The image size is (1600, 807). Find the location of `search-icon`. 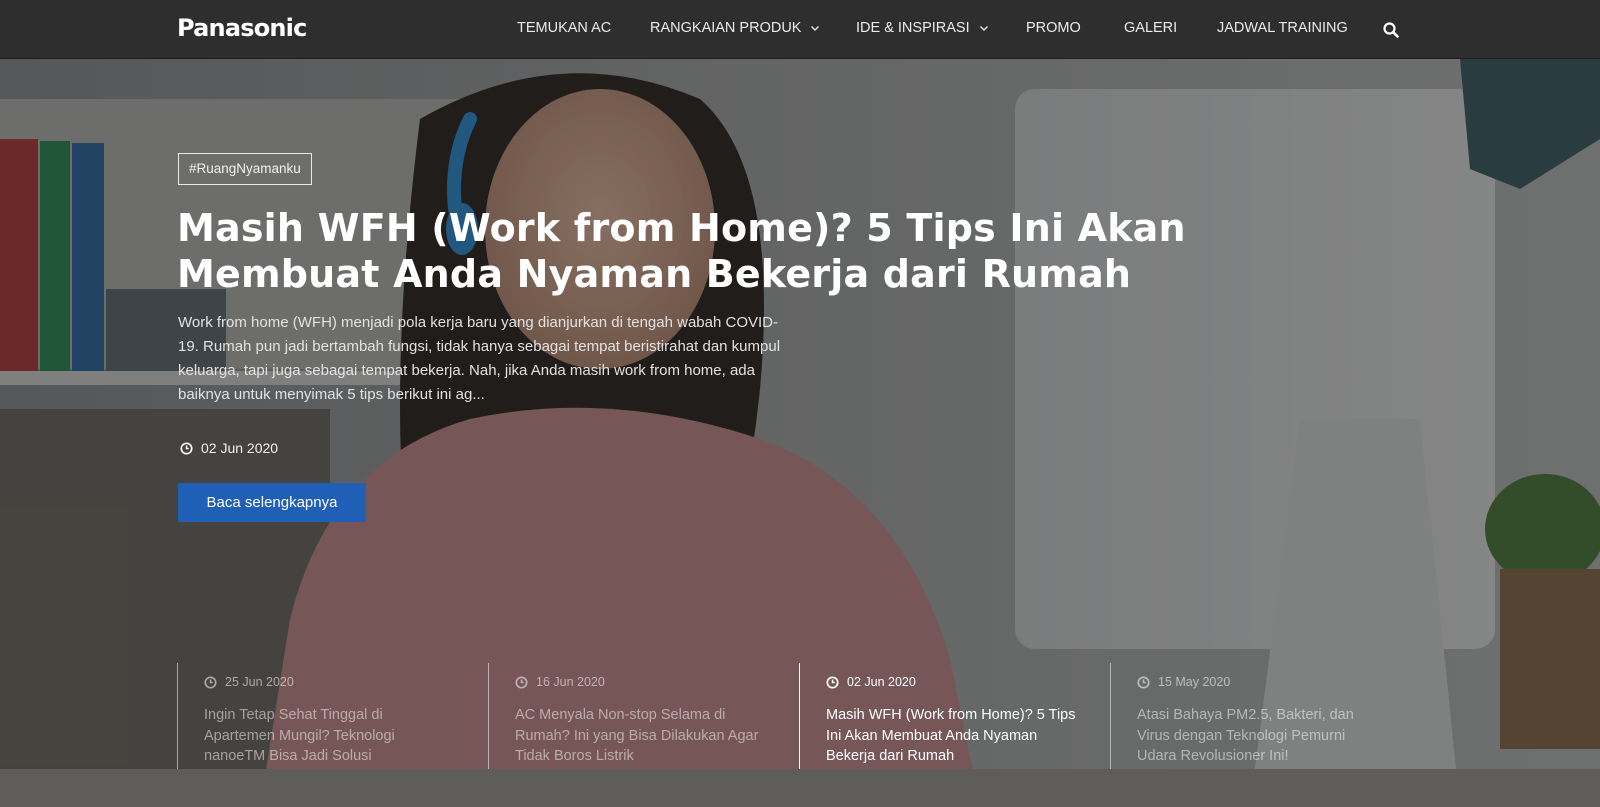

search-icon is located at coordinates (1391, 30).